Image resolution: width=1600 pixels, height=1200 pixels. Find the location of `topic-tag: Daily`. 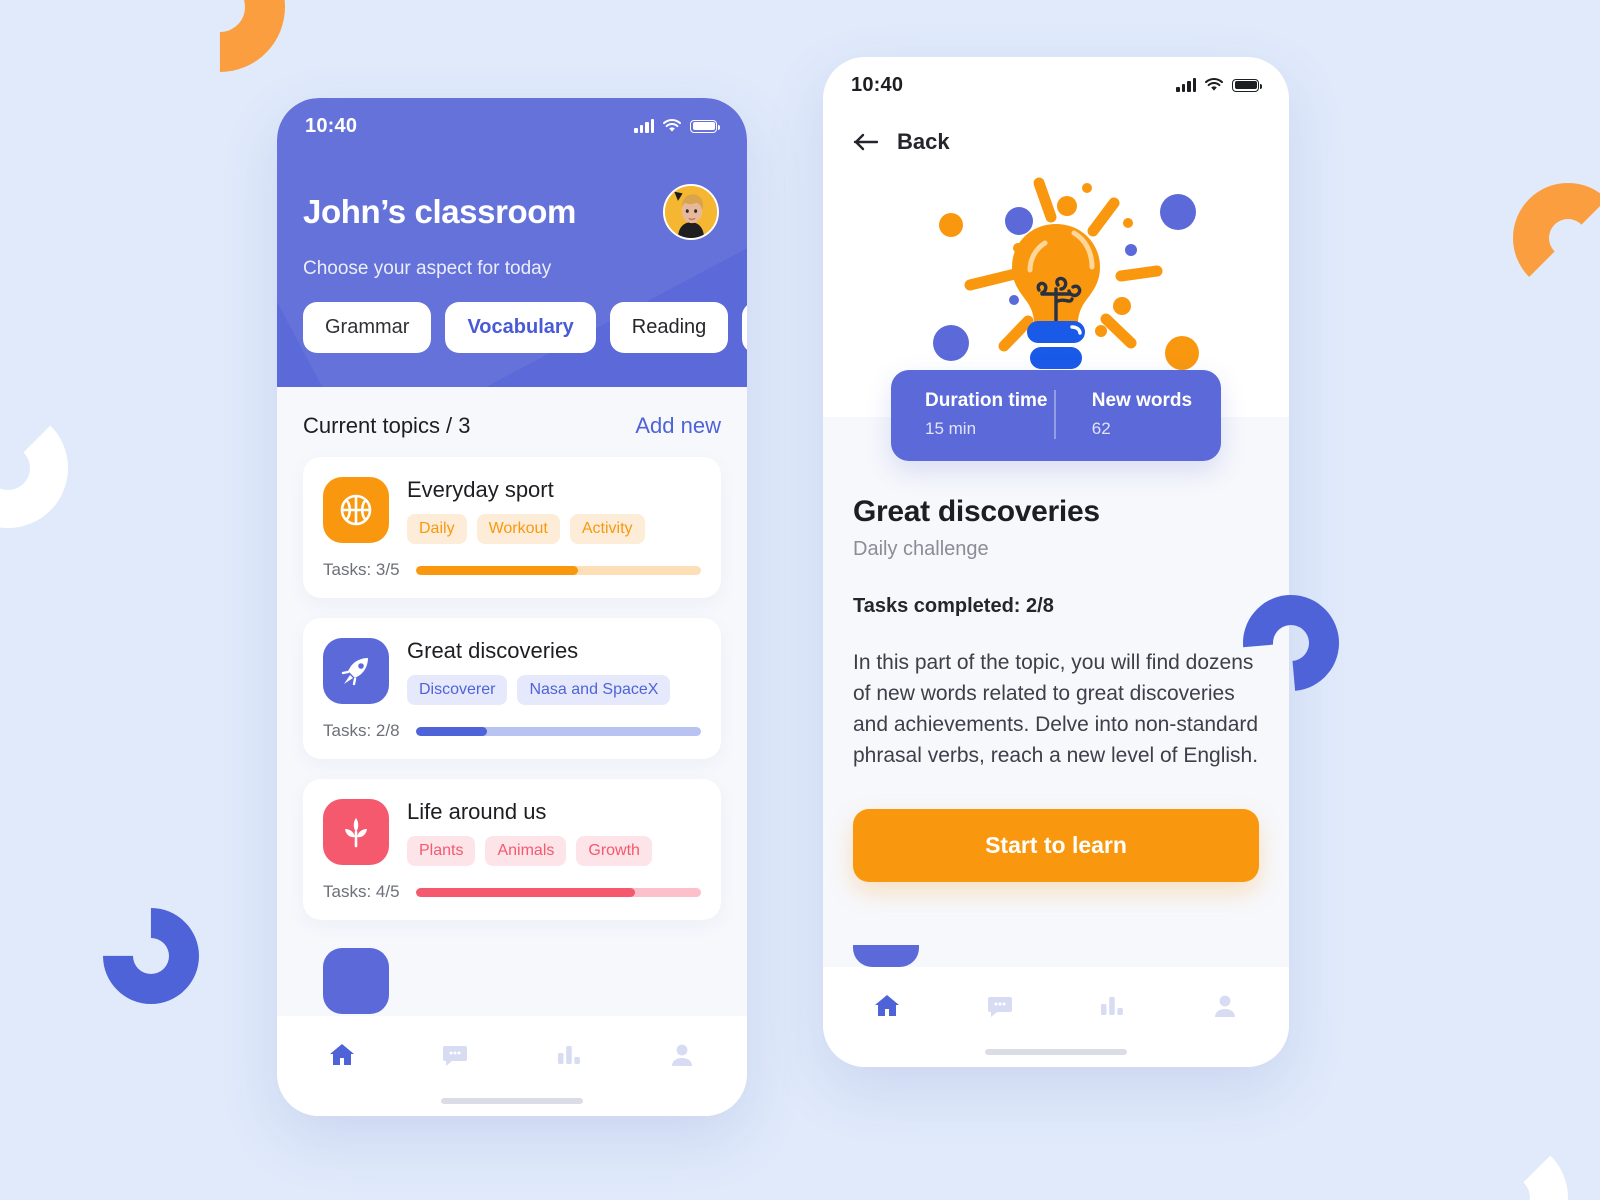

topic-tag: Daily is located at coordinates (437, 529).